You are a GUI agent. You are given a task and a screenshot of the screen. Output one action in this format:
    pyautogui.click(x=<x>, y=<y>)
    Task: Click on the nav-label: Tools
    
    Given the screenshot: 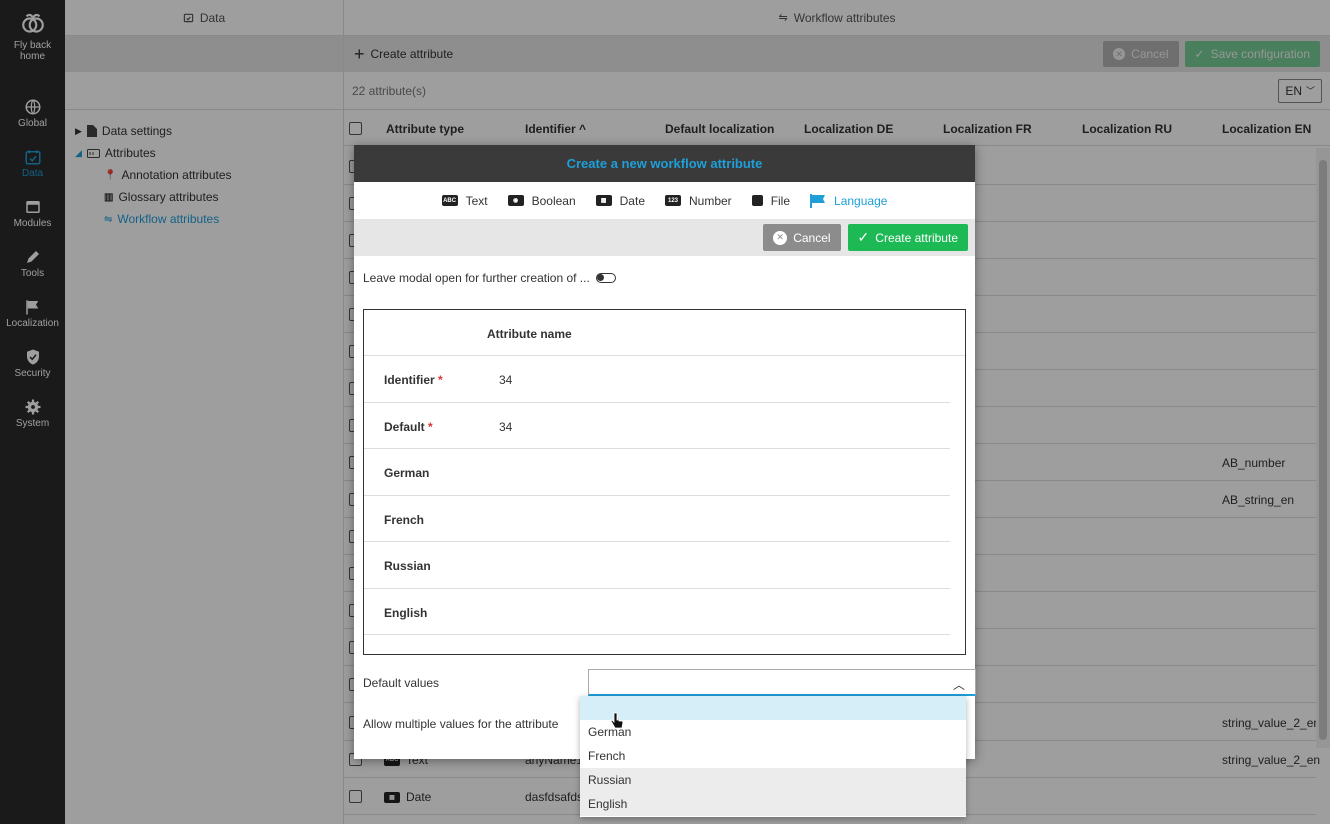 What is the action you would take?
    pyautogui.click(x=32, y=273)
    